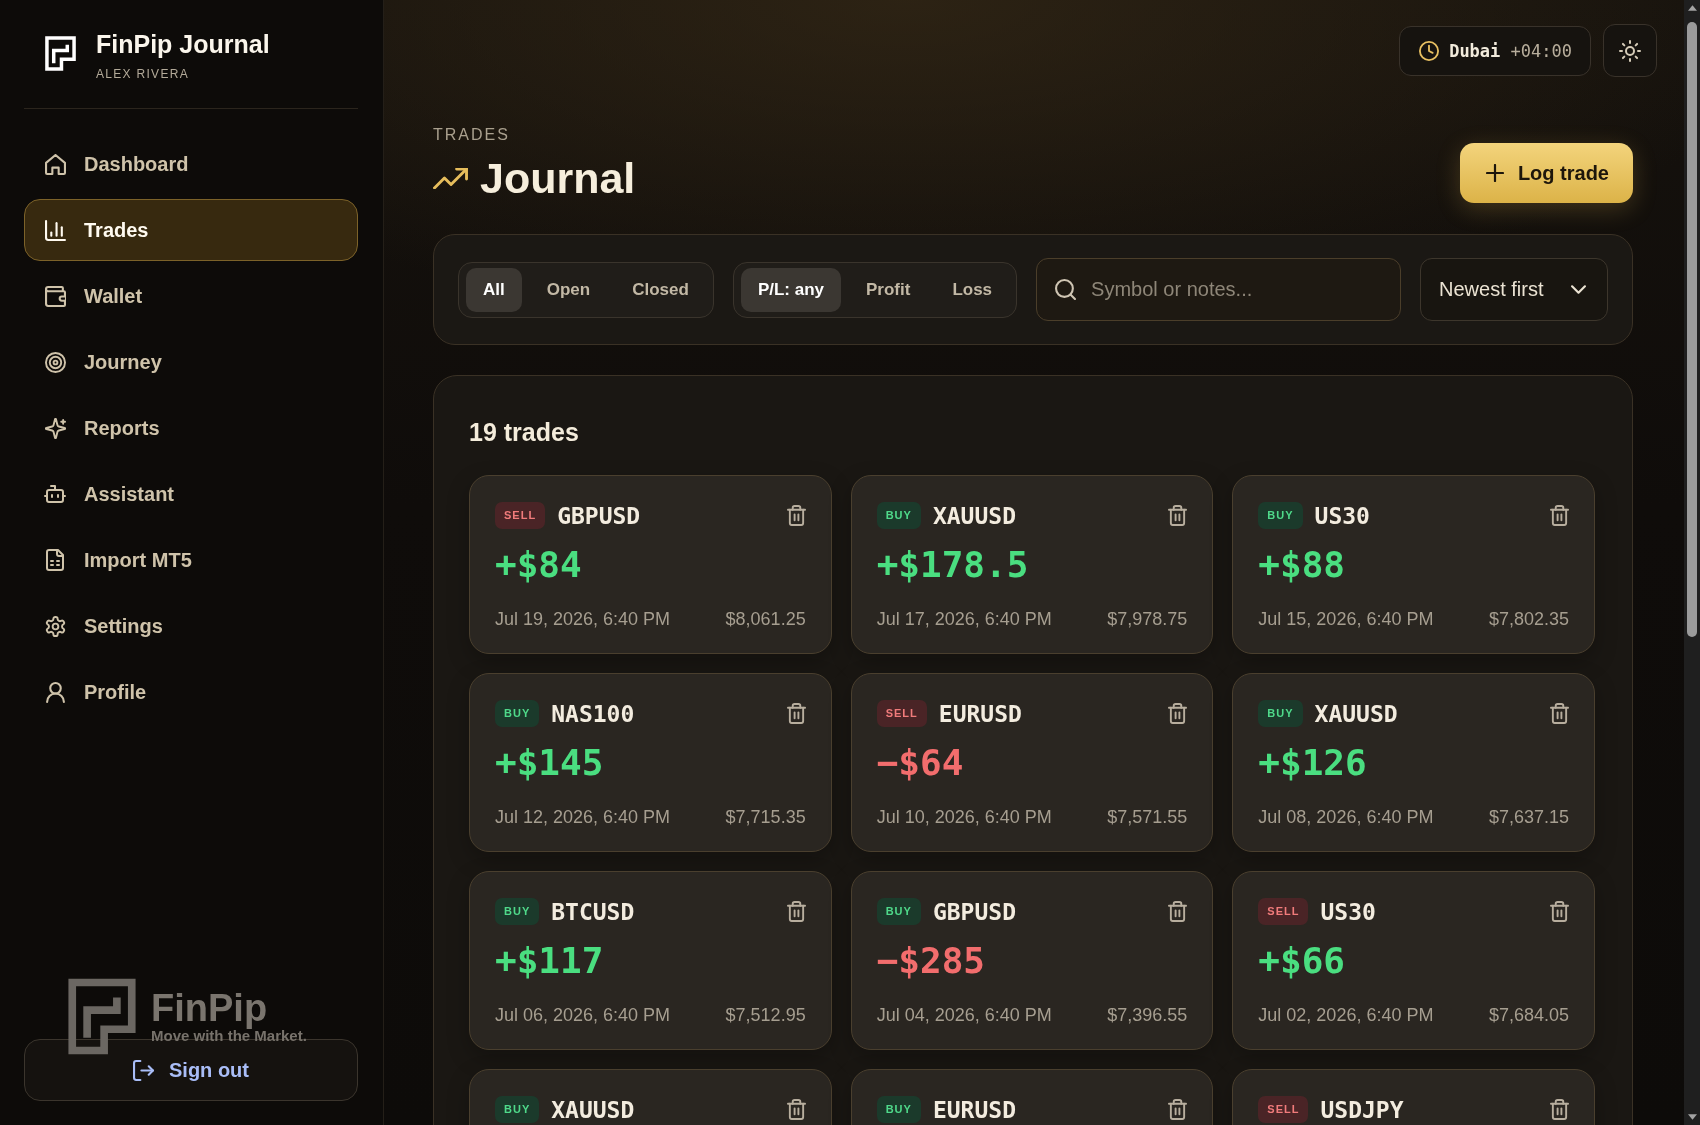 This screenshot has height=1125, width=1700. What do you see at coordinates (888, 289) in the screenshot?
I see `filter-option: Profit` at bounding box center [888, 289].